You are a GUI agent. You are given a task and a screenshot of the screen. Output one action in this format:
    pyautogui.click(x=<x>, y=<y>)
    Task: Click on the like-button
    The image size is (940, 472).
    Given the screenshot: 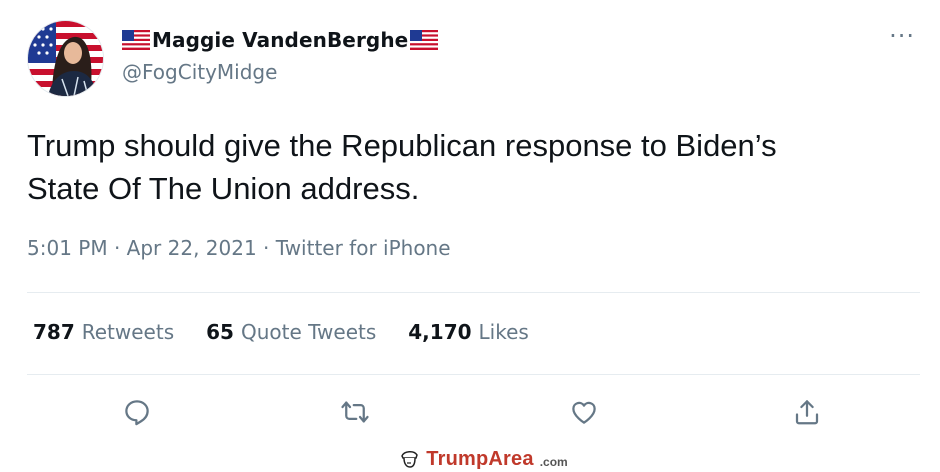 What is the action you would take?
    pyautogui.click(x=584, y=412)
    